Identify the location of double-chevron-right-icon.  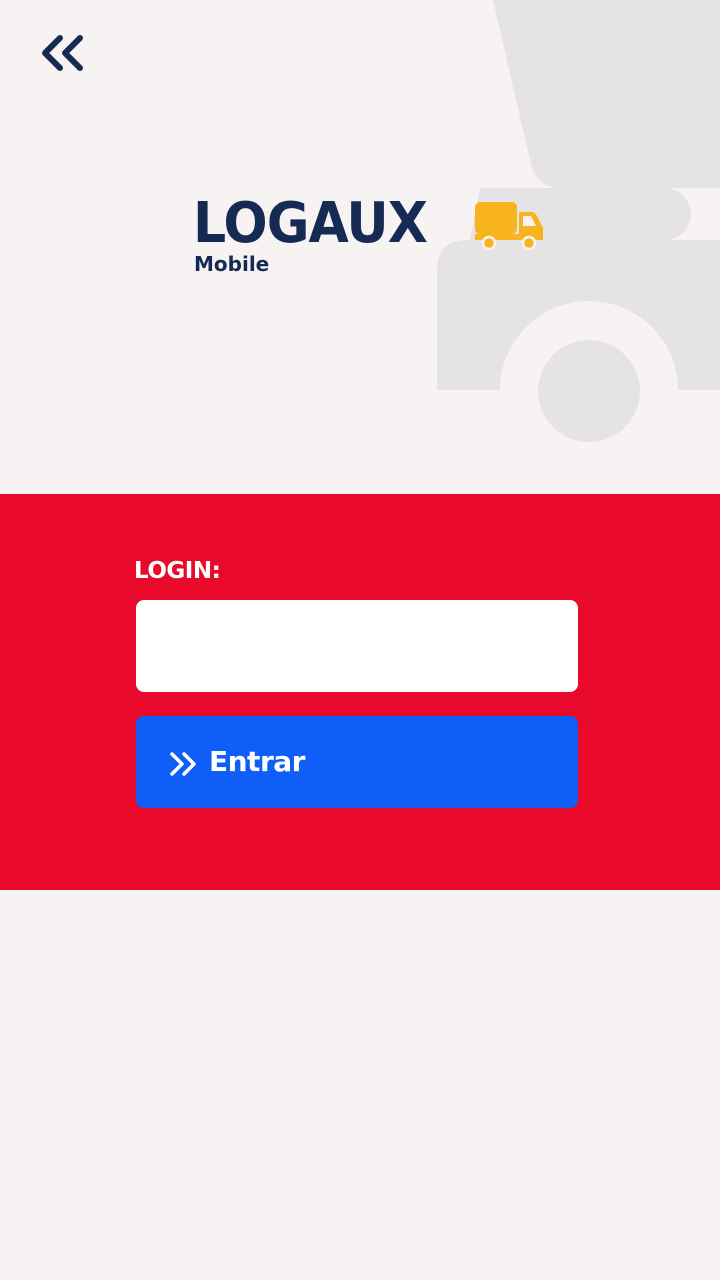
(183, 764).